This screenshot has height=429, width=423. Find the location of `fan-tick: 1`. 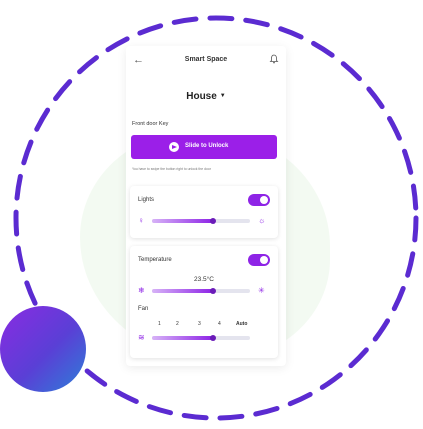

fan-tick: 1 is located at coordinates (159, 324).